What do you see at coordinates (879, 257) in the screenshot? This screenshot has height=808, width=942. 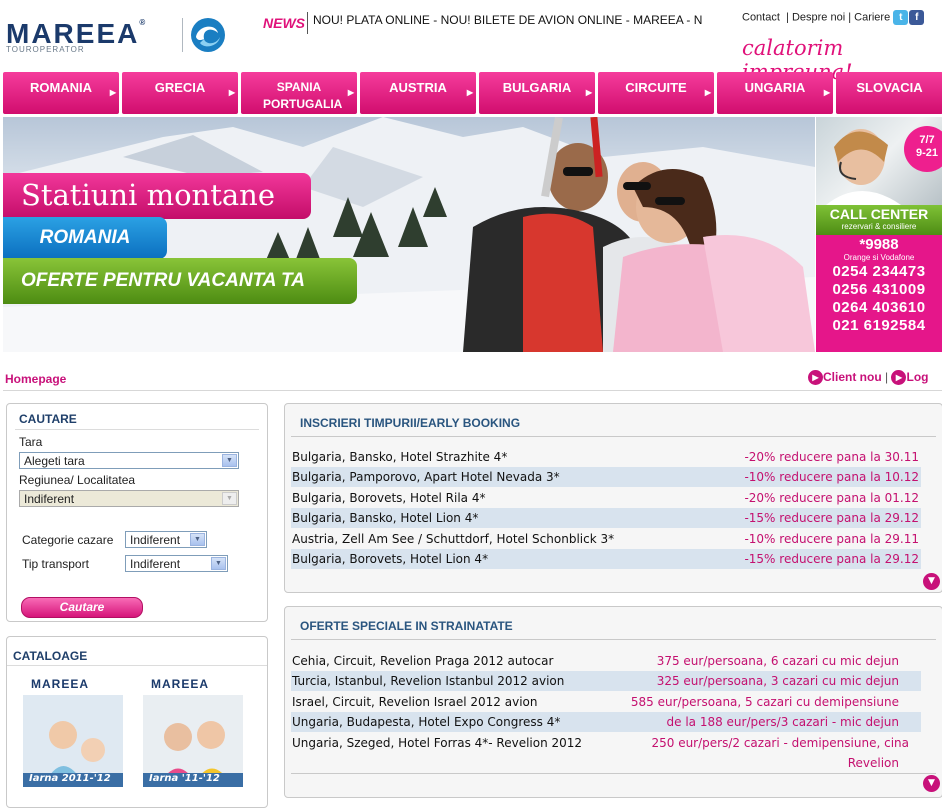 I see `short-code-note: Orange si Vodafone` at bounding box center [879, 257].